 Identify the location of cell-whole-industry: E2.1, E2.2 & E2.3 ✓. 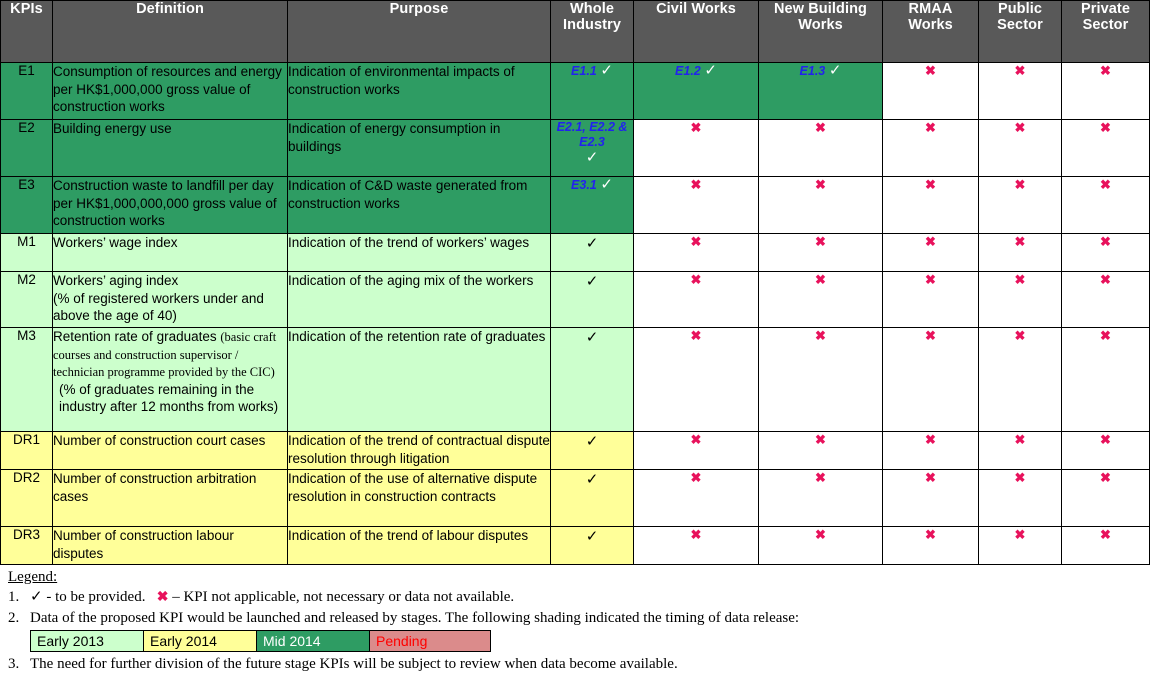
(592, 148).